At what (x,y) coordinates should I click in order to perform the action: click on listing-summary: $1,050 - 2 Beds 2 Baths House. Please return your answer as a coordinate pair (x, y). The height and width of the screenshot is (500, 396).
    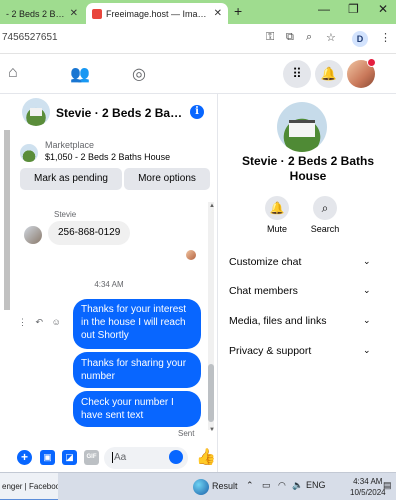
    Looking at the image, I should click on (107, 157).